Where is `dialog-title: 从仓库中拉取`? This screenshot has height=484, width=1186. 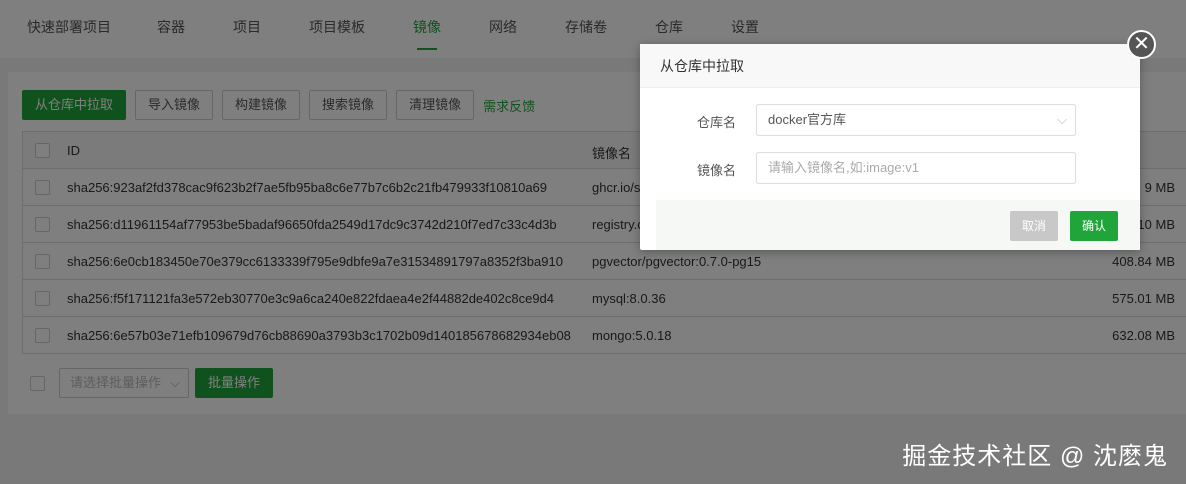
dialog-title: 从仓库中拉取 is located at coordinates (890, 66).